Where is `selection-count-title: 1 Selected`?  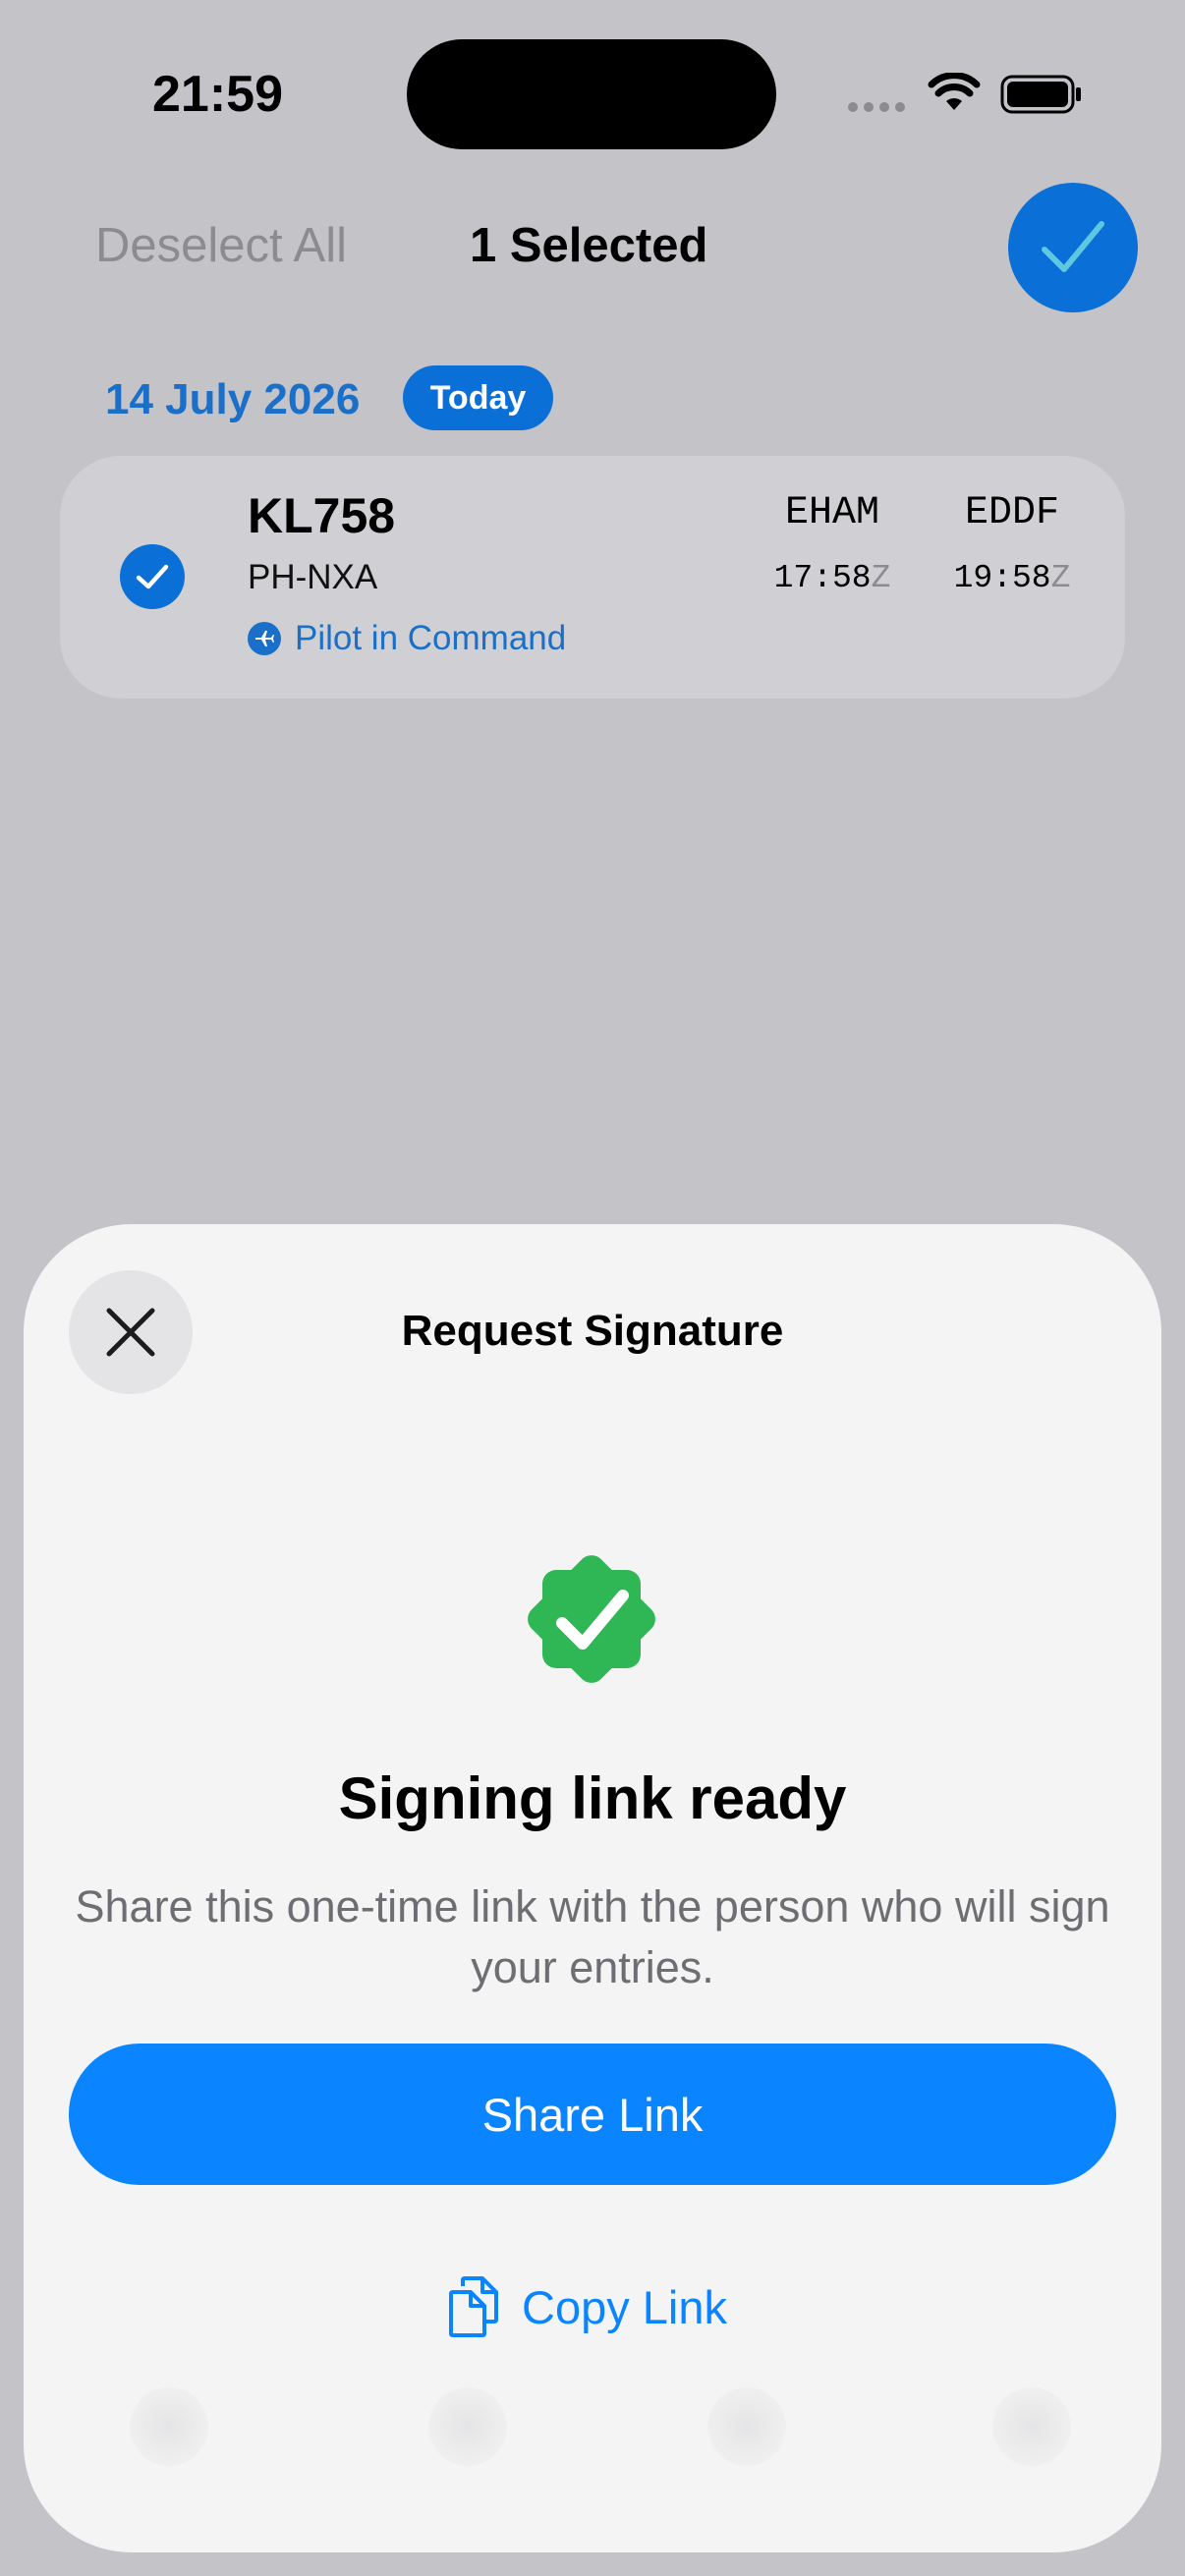 selection-count-title: 1 Selected is located at coordinates (589, 245).